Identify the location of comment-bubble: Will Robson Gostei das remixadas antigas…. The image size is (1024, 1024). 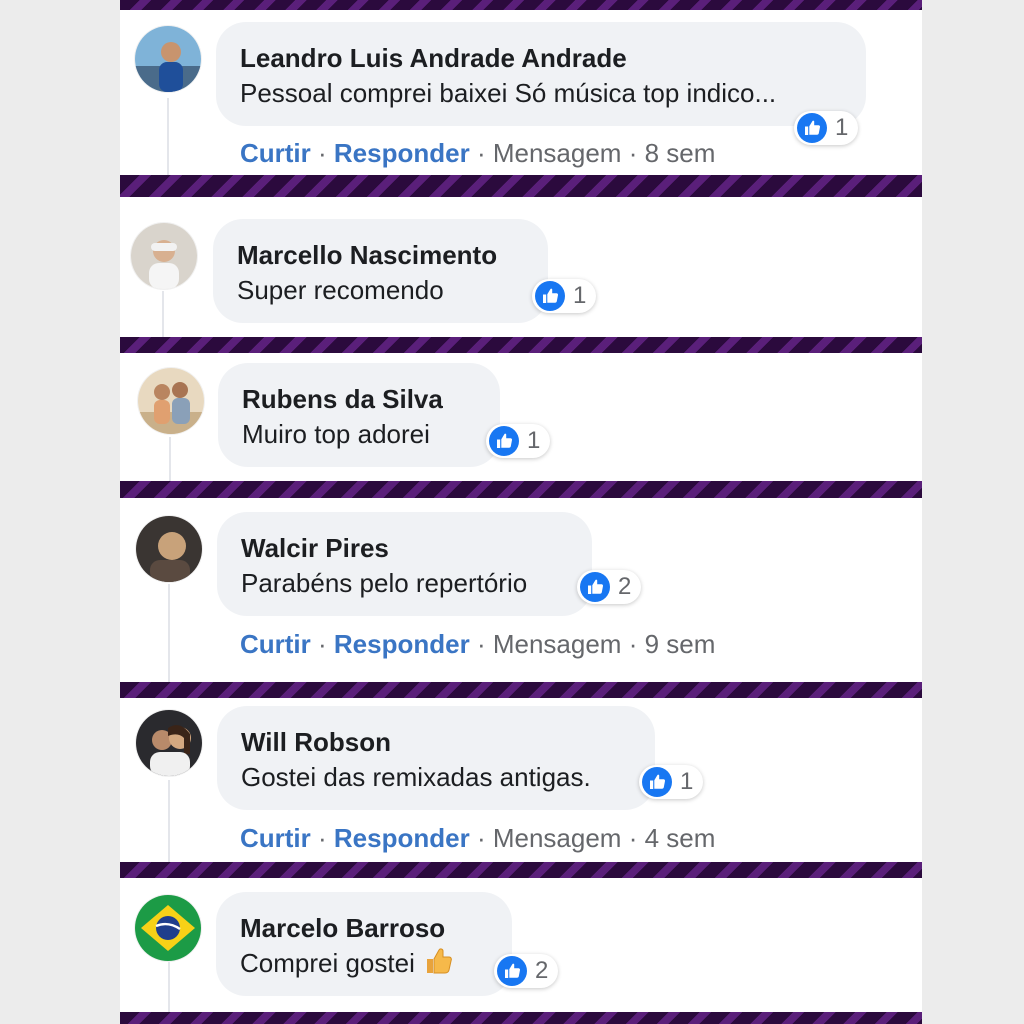
(436, 758).